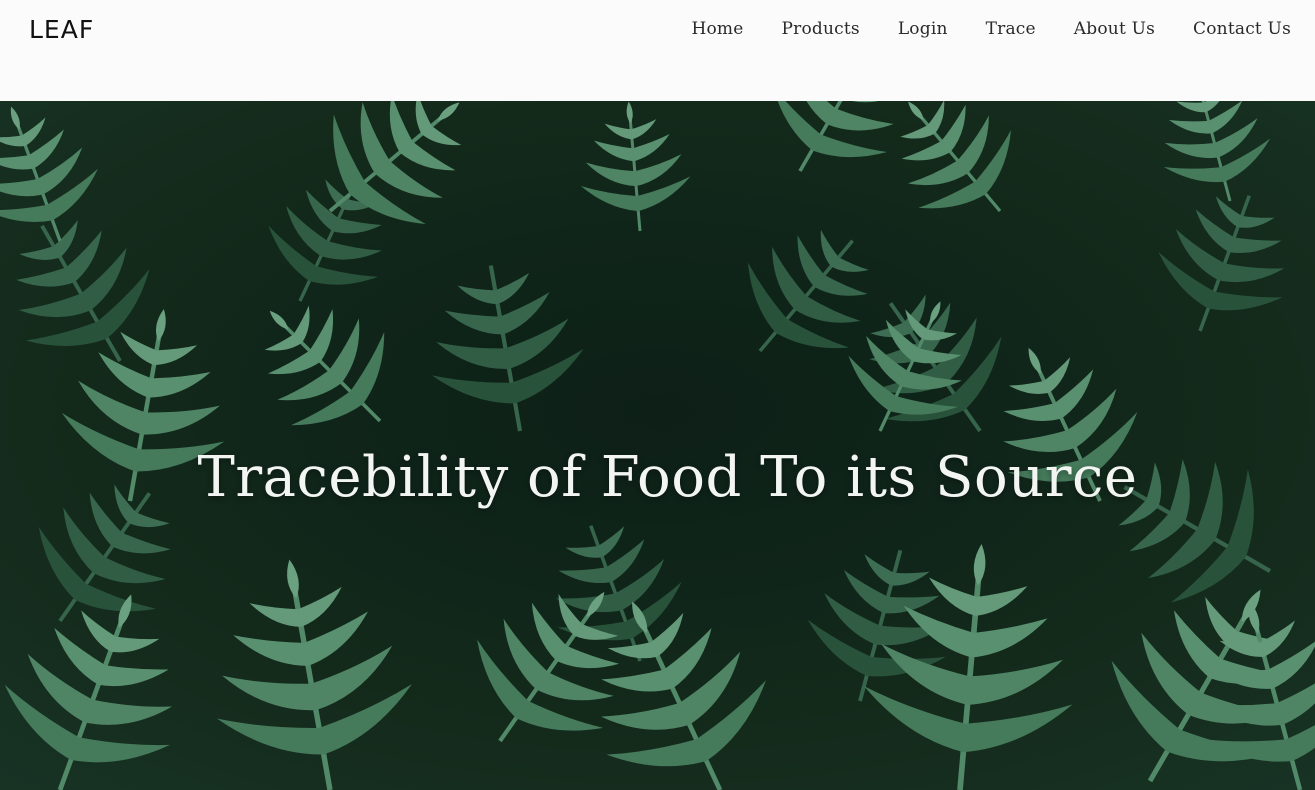 The image size is (1315, 790). What do you see at coordinates (667, 477) in the screenshot?
I see `hero-title: Tracebility of Food To its Source` at bounding box center [667, 477].